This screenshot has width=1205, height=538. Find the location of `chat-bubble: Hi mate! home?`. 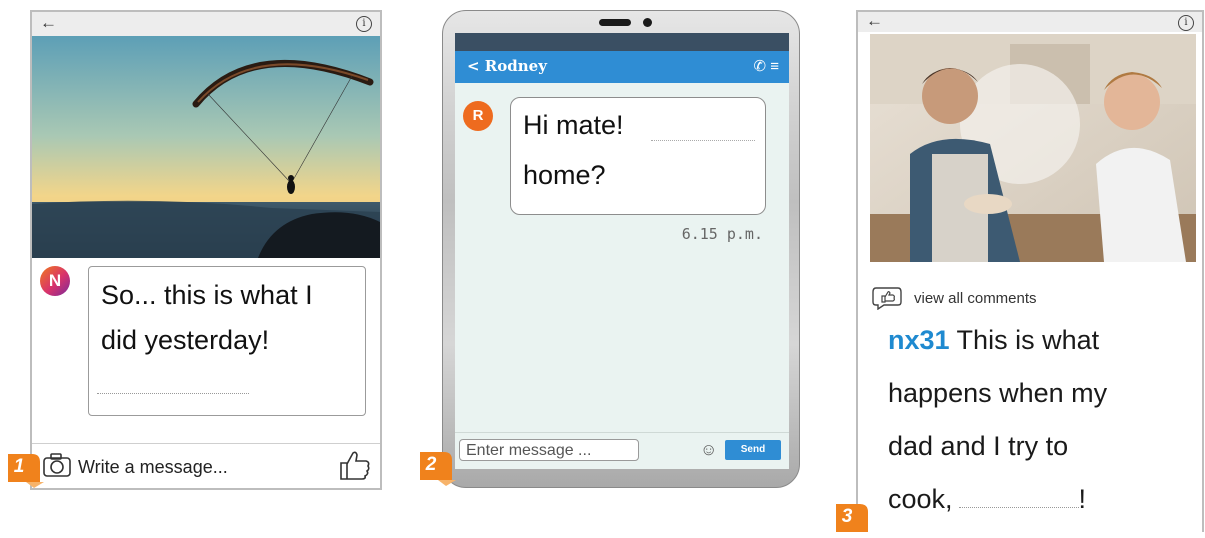

chat-bubble: Hi mate! home? is located at coordinates (638, 156).